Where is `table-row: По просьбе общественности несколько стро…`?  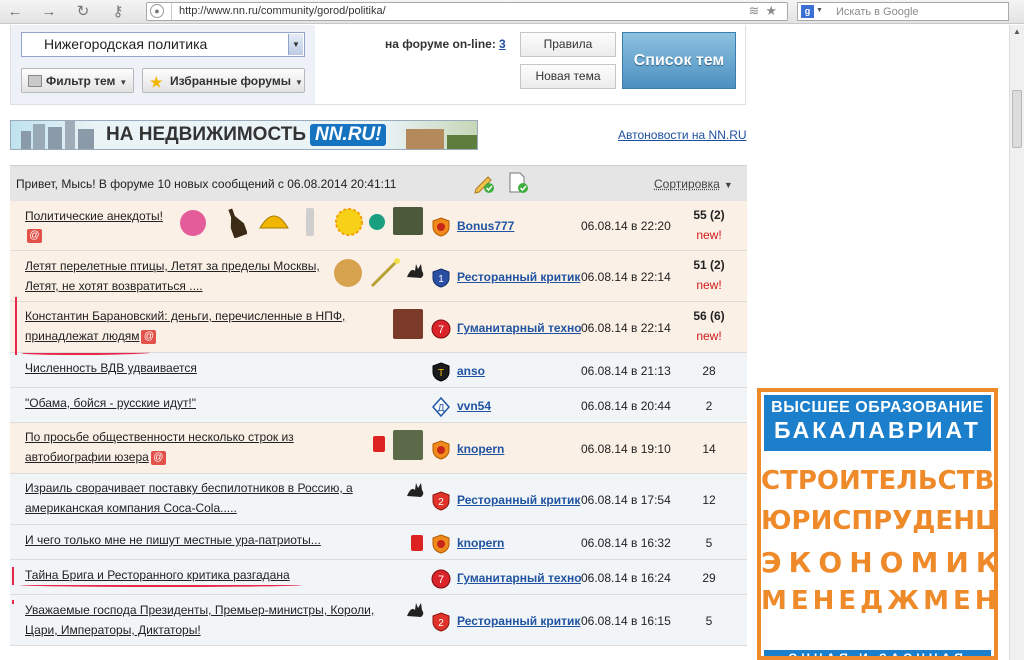
table-row: По просьбе общественности несколько стро… is located at coordinates (378, 448).